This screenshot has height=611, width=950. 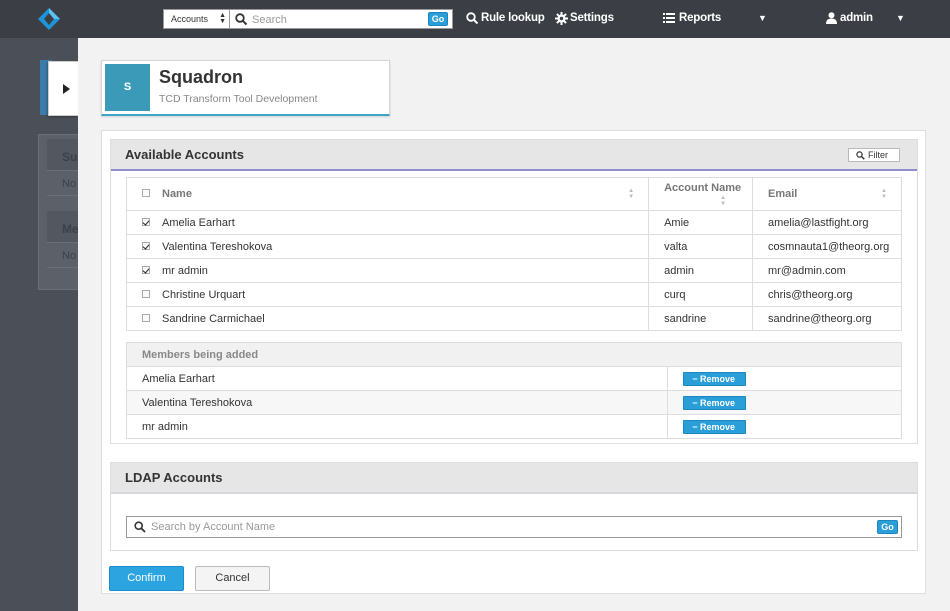 I want to click on diamond-logo-icon, so click(x=49, y=19).